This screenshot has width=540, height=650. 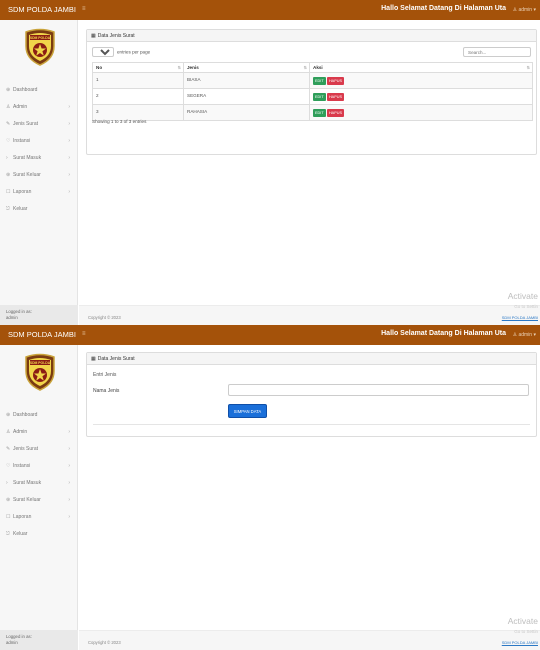 What do you see at coordinates (443, 8) in the screenshot?
I see `welcome-text: Hallo Selamat Datang Di Halaman Uta` at bounding box center [443, 8].